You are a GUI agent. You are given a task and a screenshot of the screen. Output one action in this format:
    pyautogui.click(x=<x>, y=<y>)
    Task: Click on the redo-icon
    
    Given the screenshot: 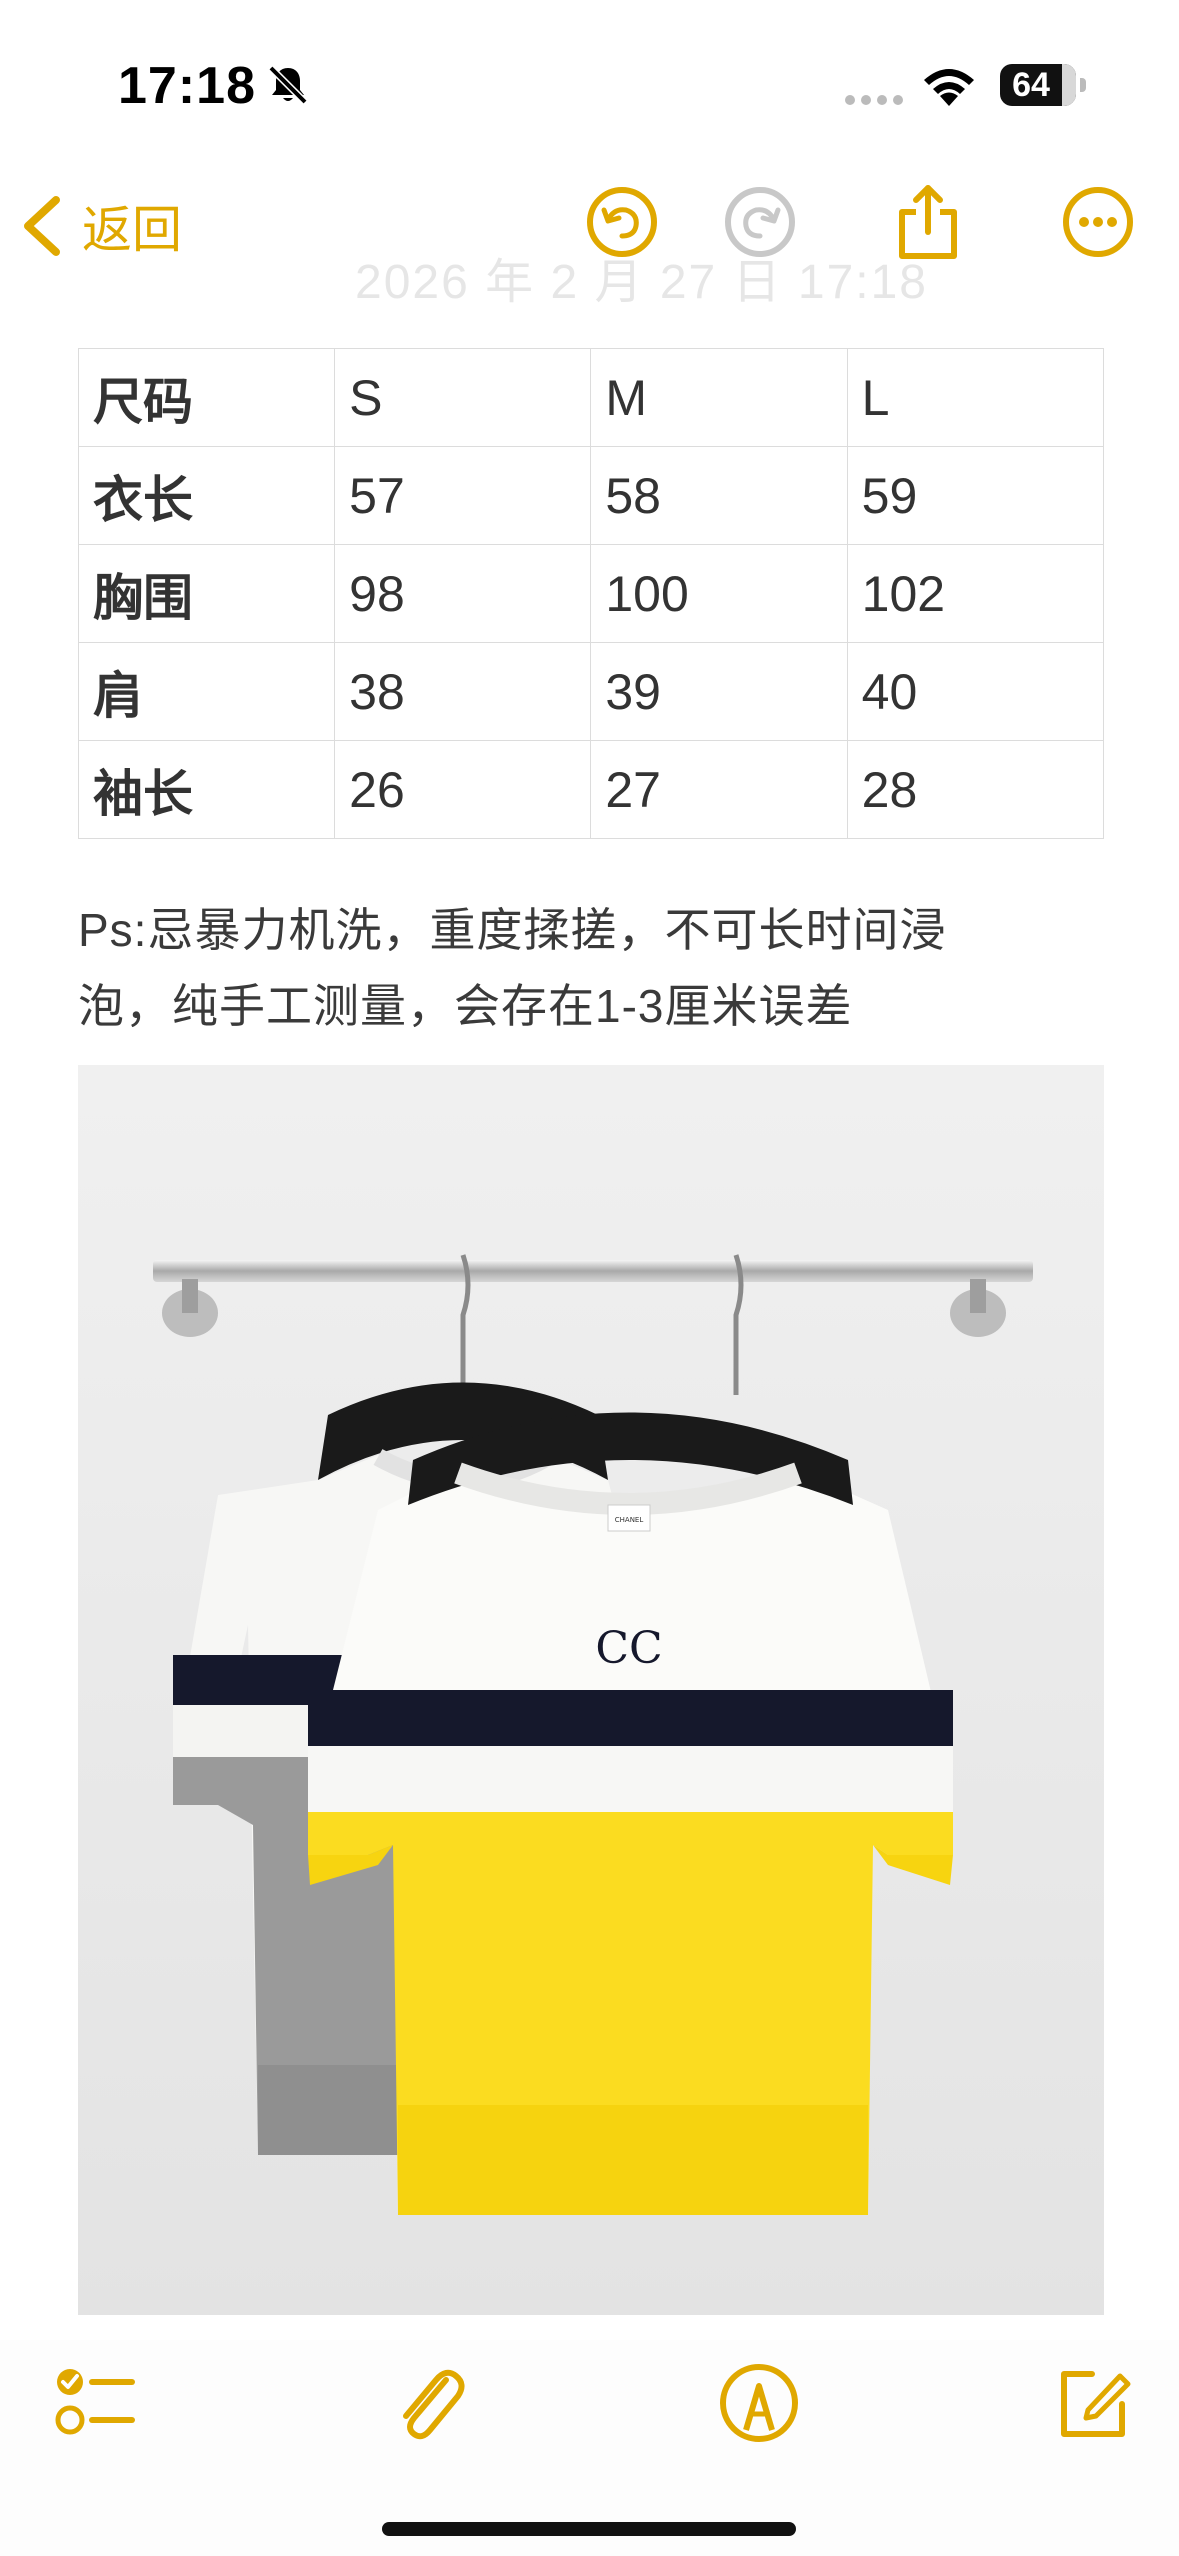 What is the action you would take?
    pyautogui.click(x=760, y=222)
    